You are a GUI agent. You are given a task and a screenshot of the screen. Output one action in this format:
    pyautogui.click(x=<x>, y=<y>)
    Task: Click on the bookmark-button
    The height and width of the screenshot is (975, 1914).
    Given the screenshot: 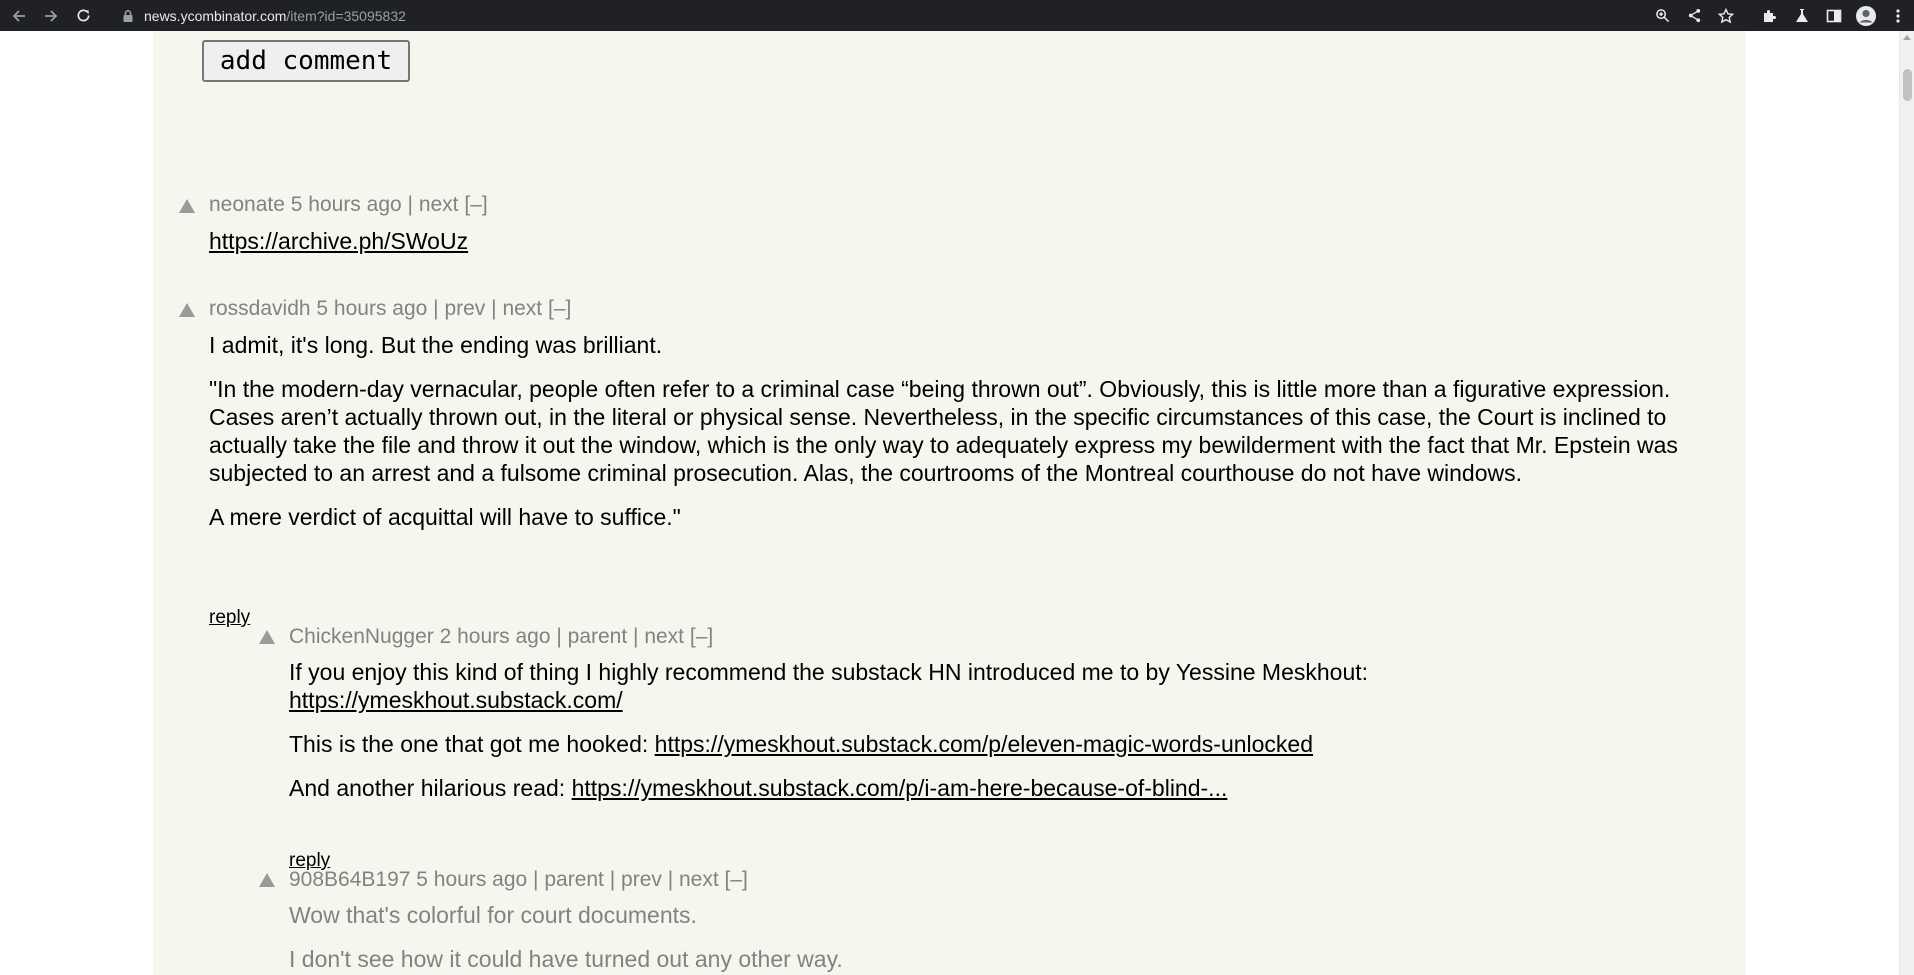 What is the action you would take?
    pyautogui.click(x=1726, y=16)
    